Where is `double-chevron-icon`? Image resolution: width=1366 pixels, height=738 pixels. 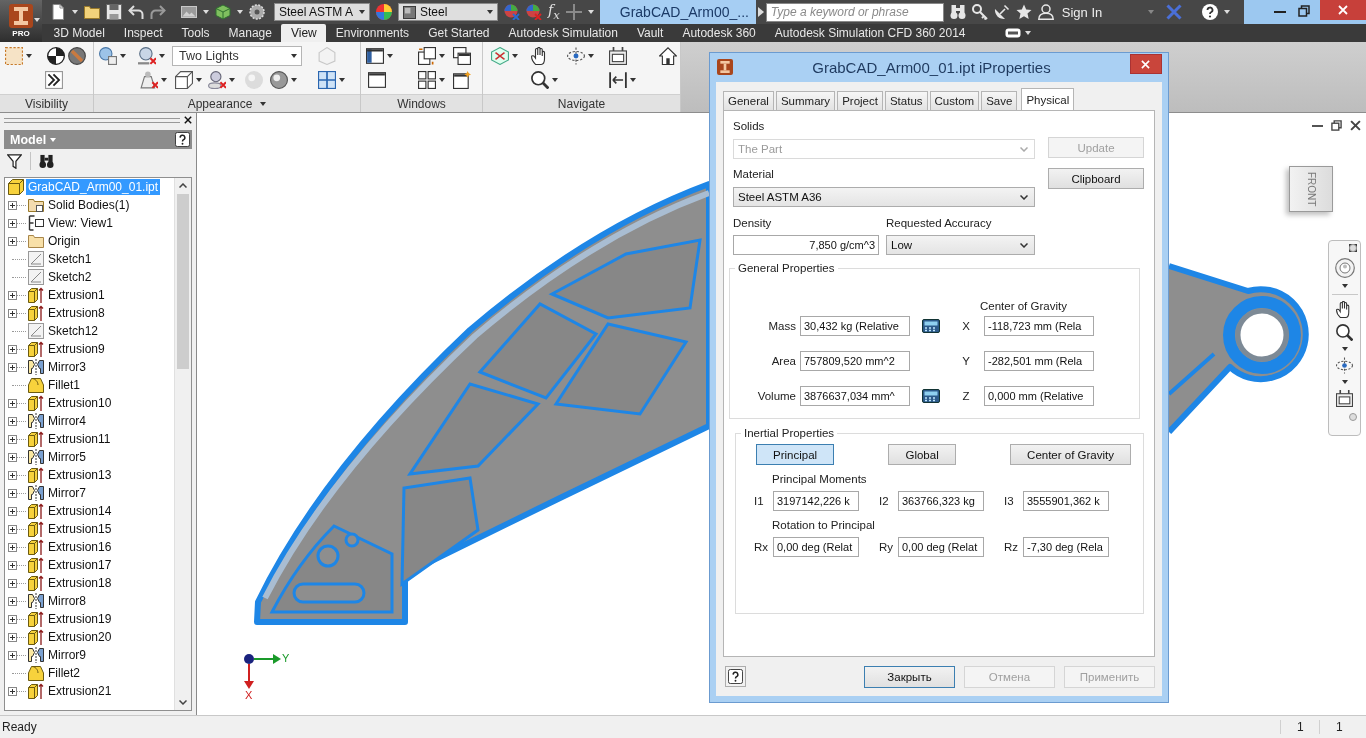 double-chevron-icon is located at coordinates (54, 80).